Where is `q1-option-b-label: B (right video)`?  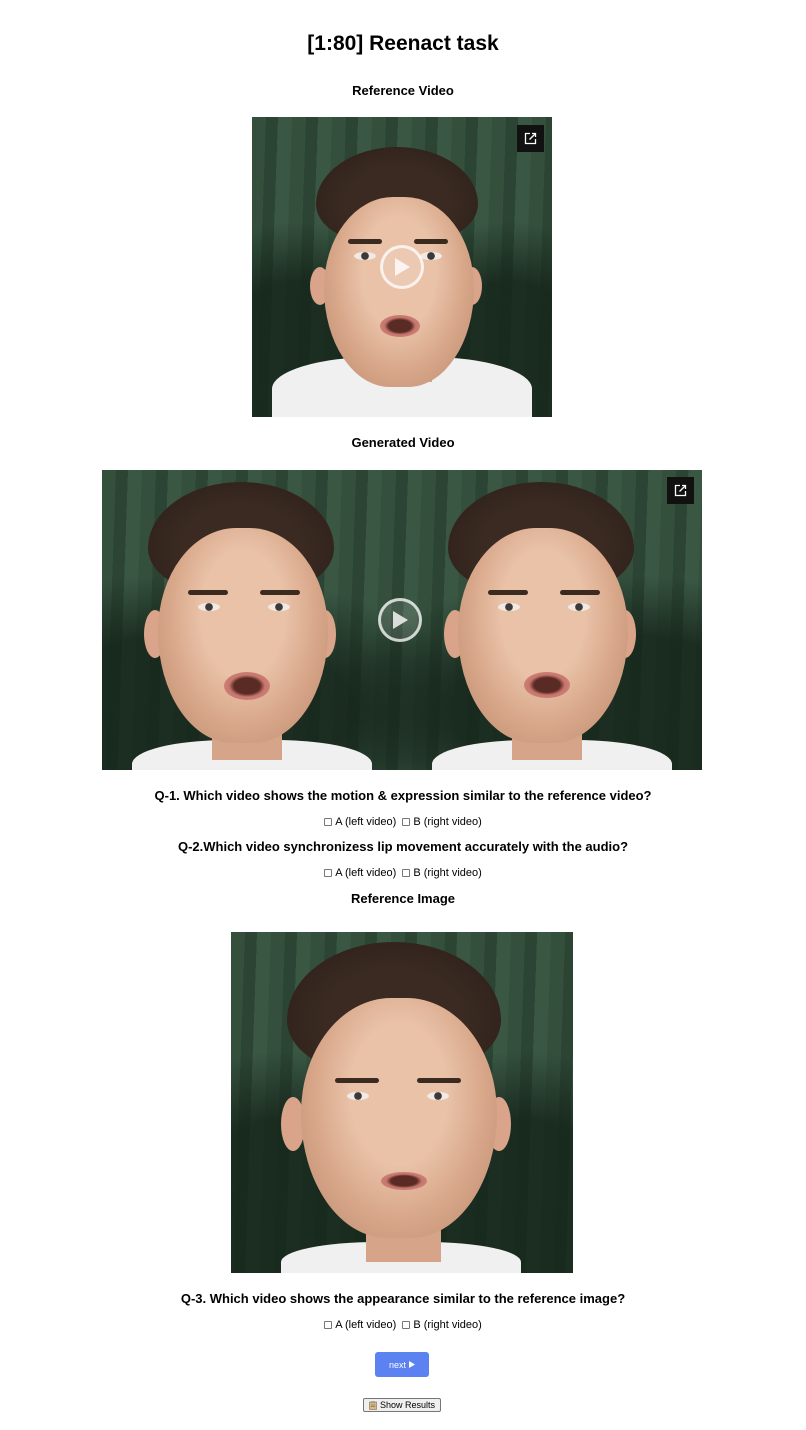 q1-option-b-label: B (right video) is located at coordinates (447, 822).